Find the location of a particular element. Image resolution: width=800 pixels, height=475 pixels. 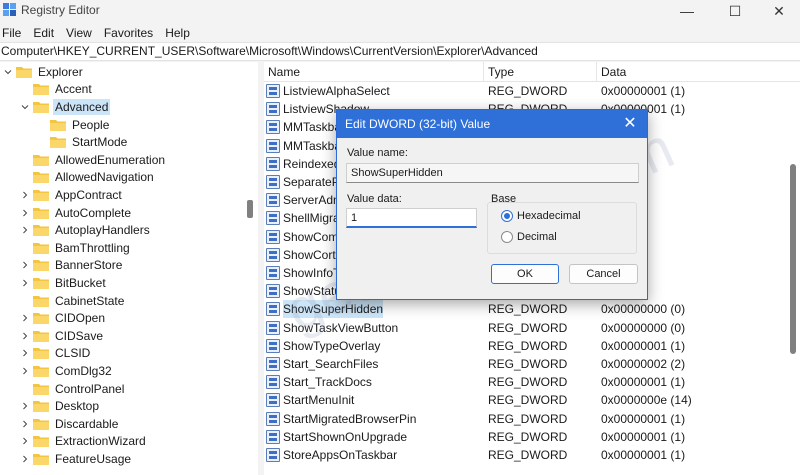

tree-item: CIDOpen is located at coordinates (63, 318).